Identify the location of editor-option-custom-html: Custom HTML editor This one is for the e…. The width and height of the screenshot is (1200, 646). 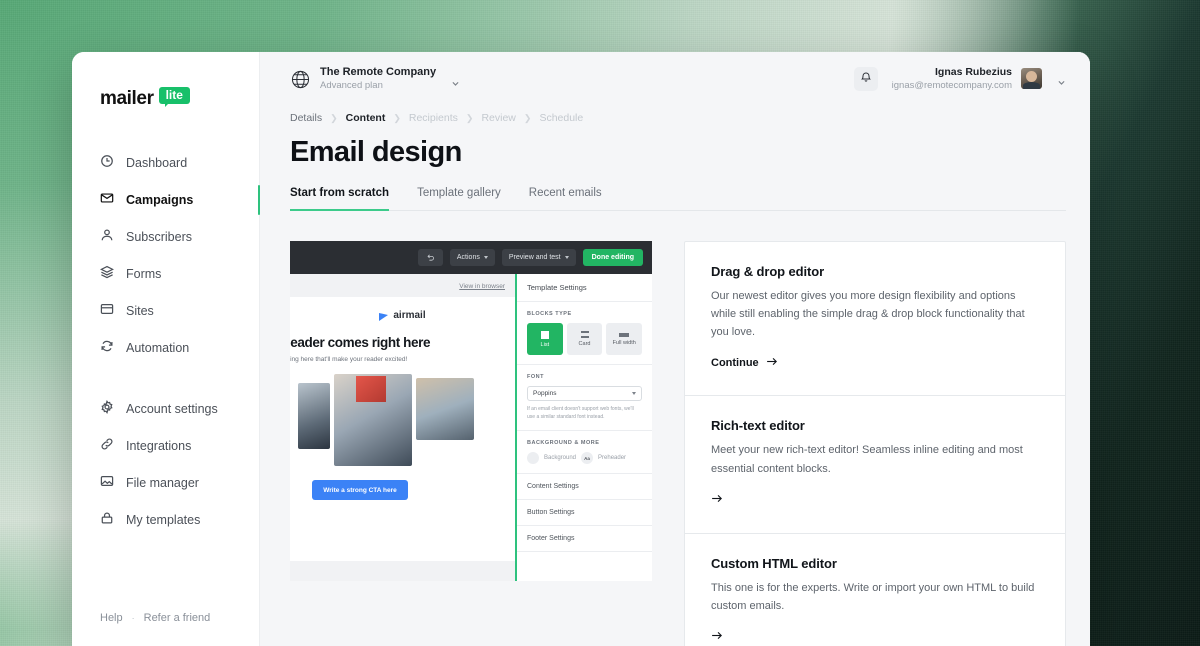
(875, 590).